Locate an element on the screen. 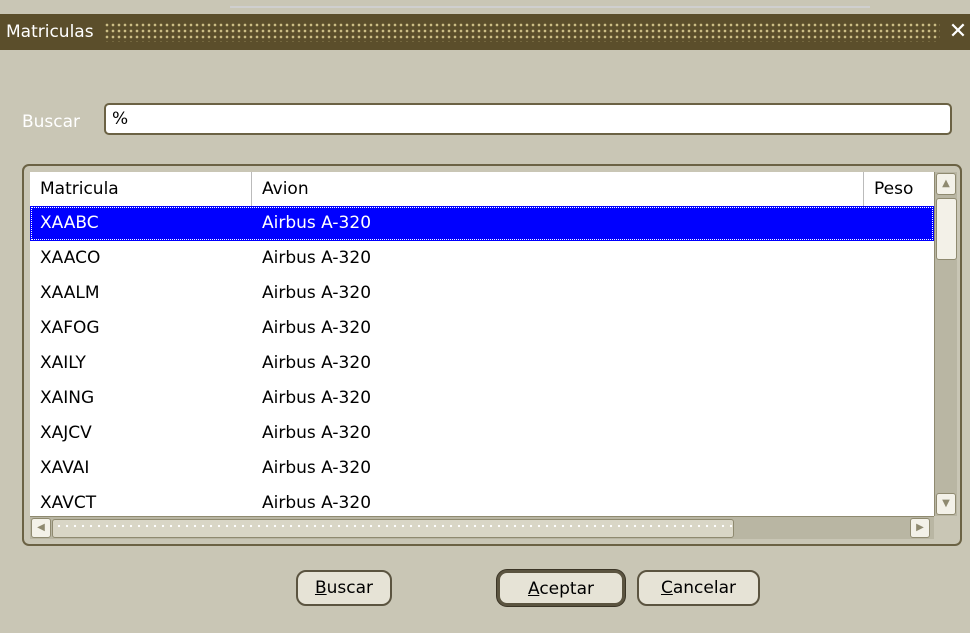 The image size is (970, 633). cell-matricula: XAABC is located at coordinates (69, 223).